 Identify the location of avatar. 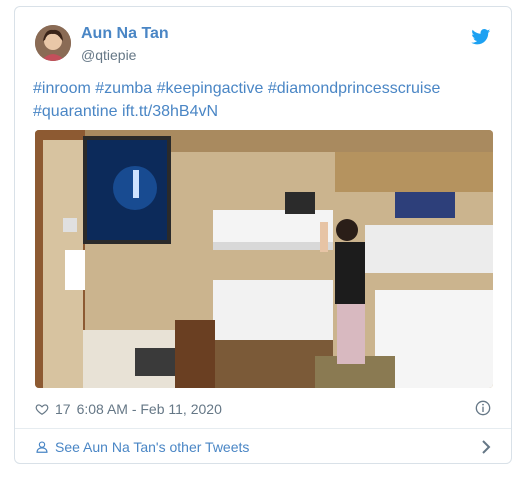
(53, 43).